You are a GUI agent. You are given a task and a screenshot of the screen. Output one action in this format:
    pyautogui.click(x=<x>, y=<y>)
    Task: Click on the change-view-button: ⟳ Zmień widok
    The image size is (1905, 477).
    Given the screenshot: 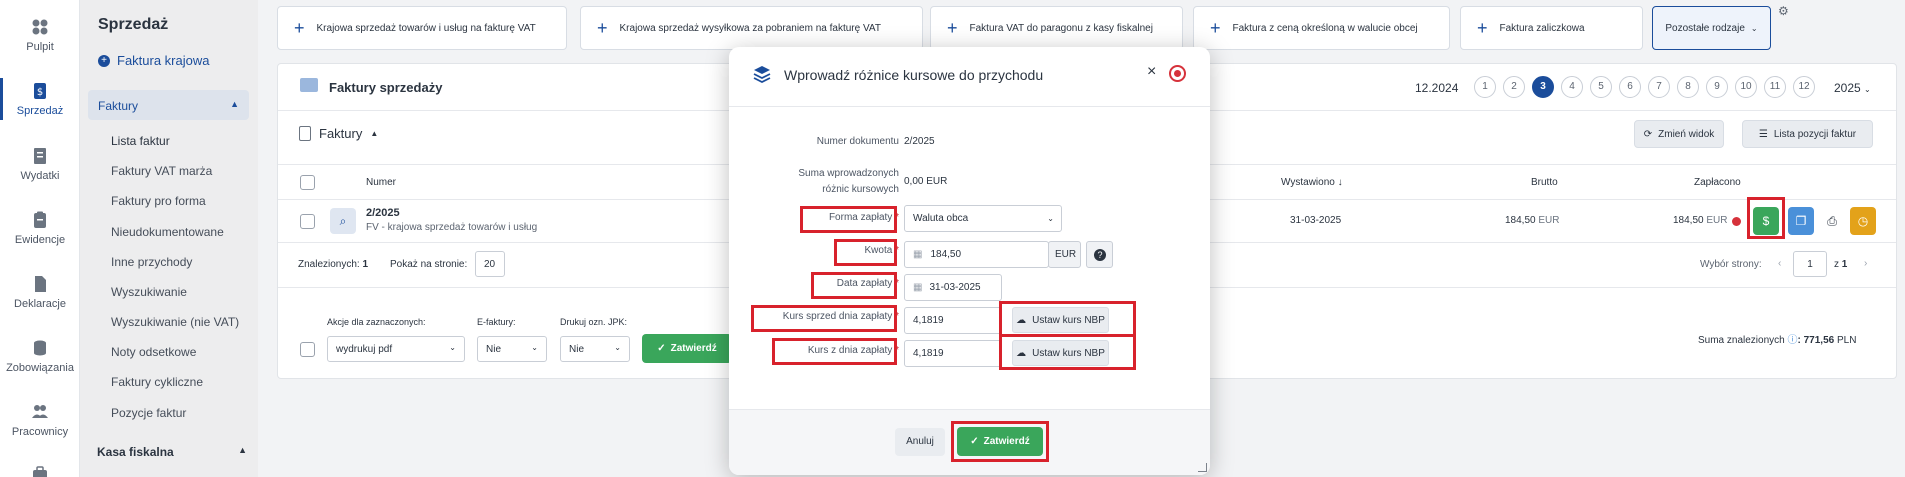 What is the action you would take?
    pyautogui.click(x=1679, y=134)
    